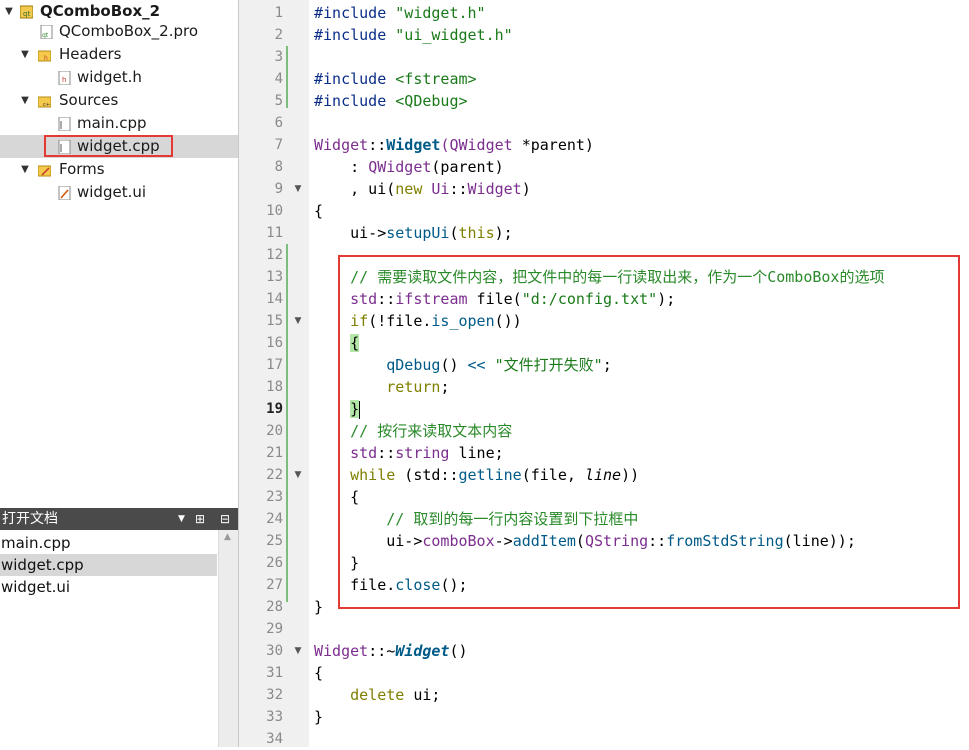 This screenshot has height=750, width=969. Describe the element at coordinates (119, 77) in the screenshot. I see `tree-item-widget-h: h widget.h` at that location.